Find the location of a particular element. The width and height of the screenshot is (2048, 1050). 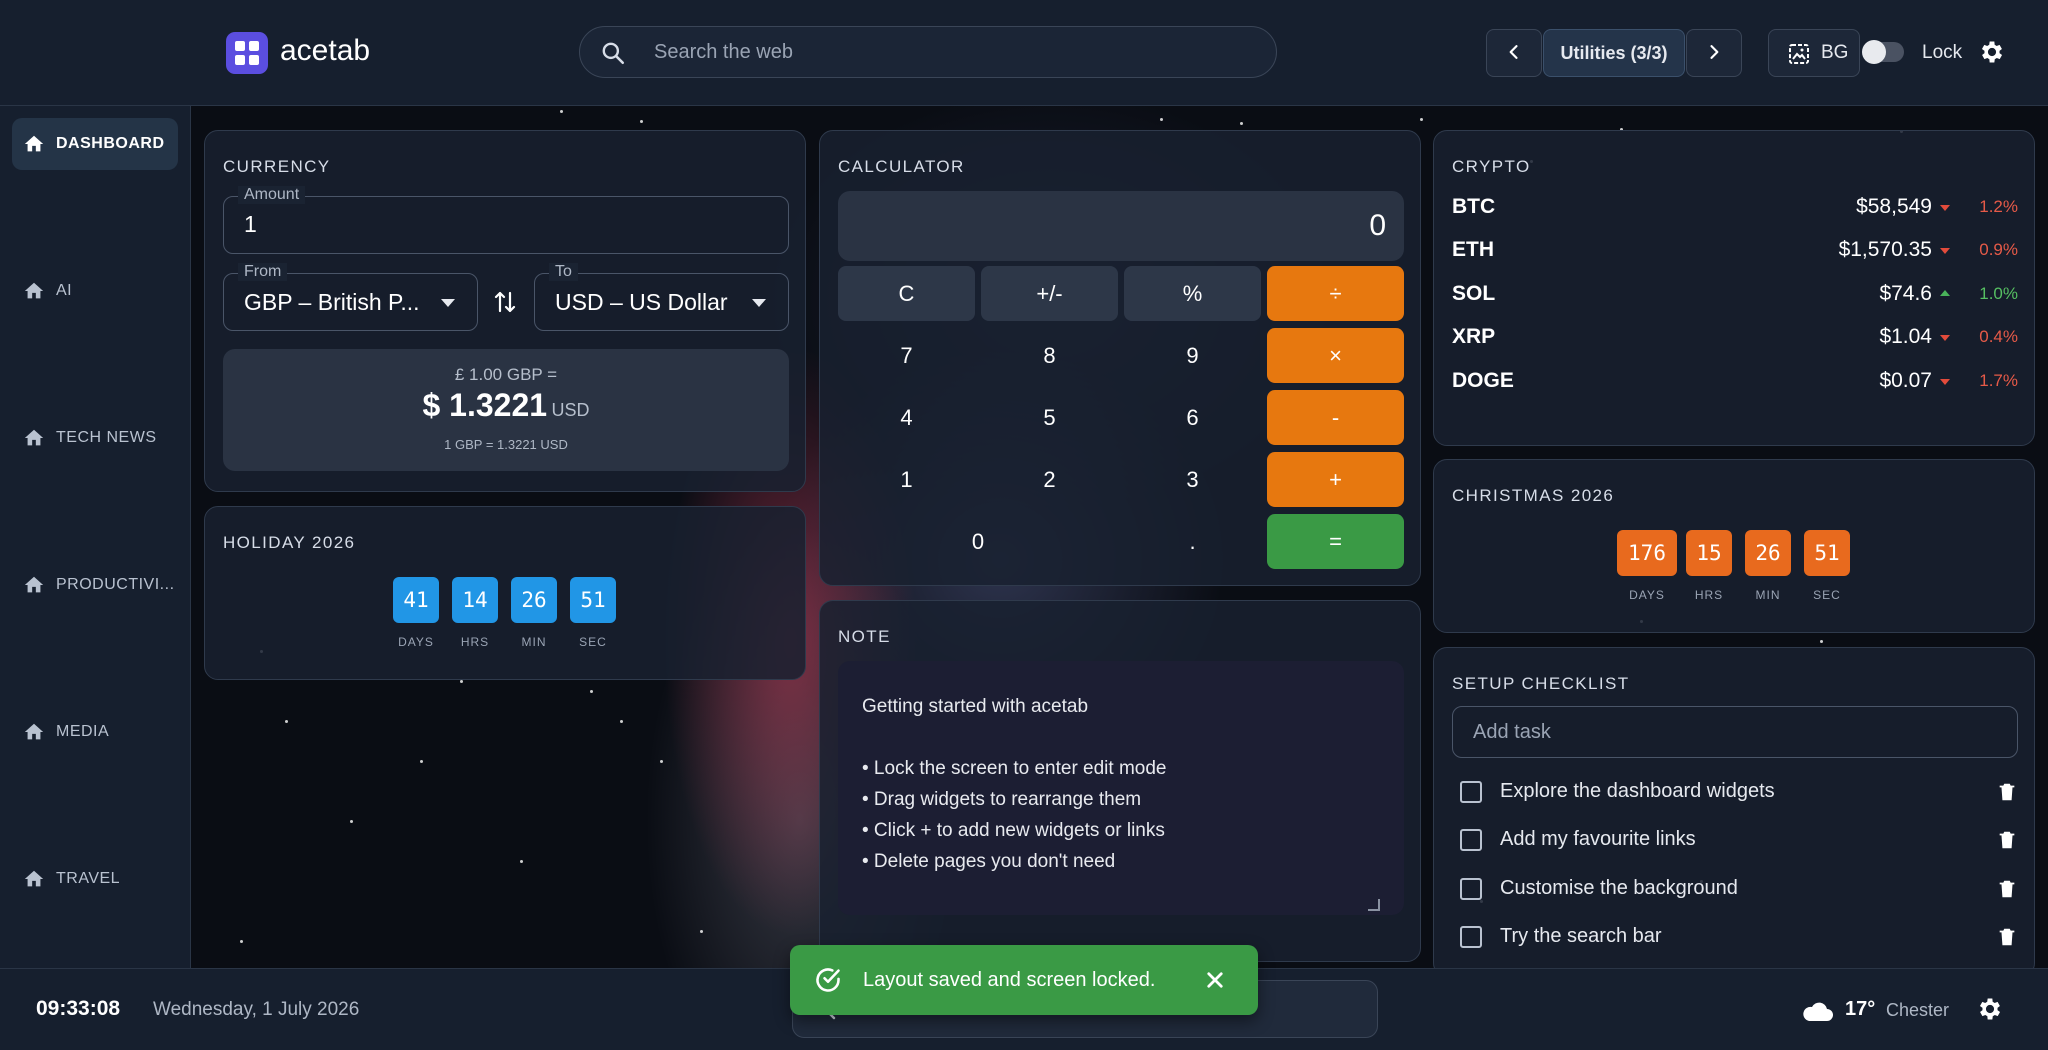

key-divide: ÷ is located at coordinates (1335, 293).